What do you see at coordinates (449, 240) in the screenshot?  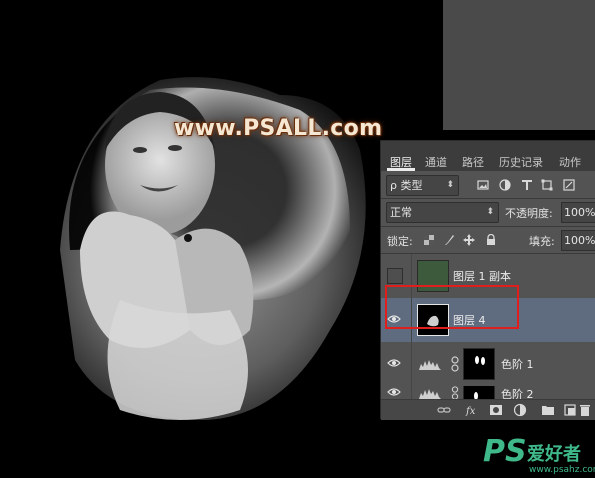 I see `lock-pixels-icon` at bounding box center [449, 240].